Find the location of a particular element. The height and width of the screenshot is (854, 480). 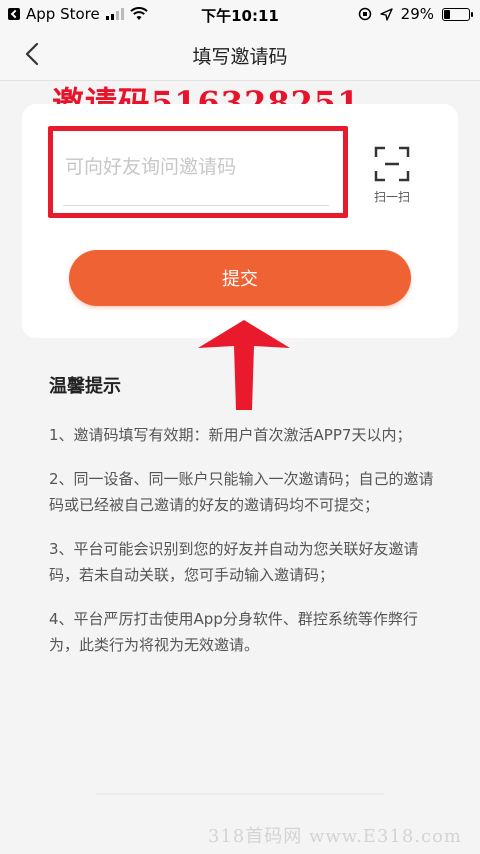

scan-button: 扫一扫 is located at coordinates (392, 181).